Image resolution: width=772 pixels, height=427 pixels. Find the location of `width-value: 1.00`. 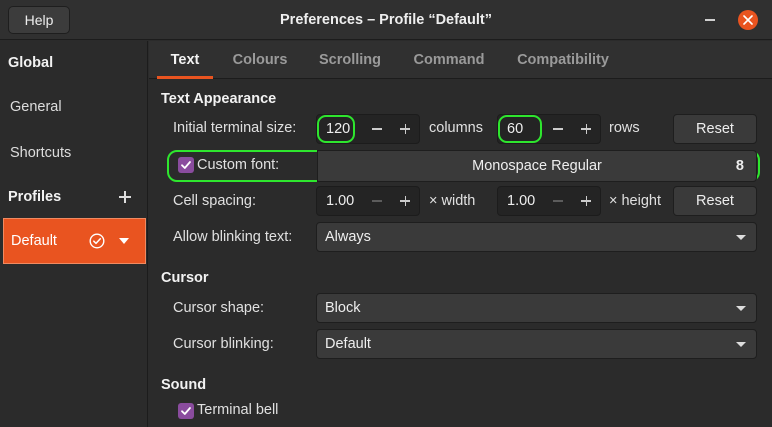

width-value: 1.00 is located at coordinates (340, 201).